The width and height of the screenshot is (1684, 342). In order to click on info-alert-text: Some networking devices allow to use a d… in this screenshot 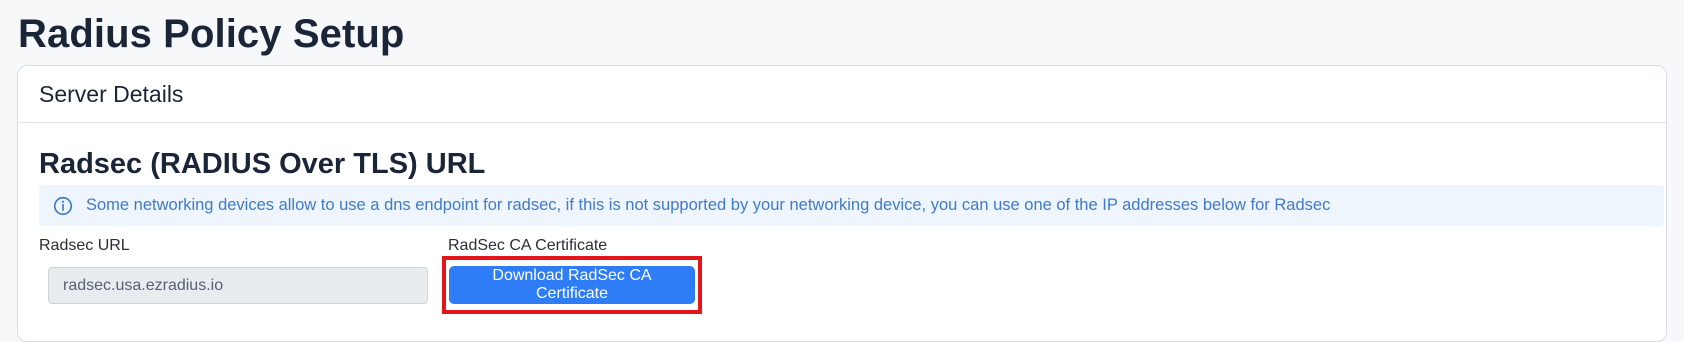, I will do `click(708, 205)`.